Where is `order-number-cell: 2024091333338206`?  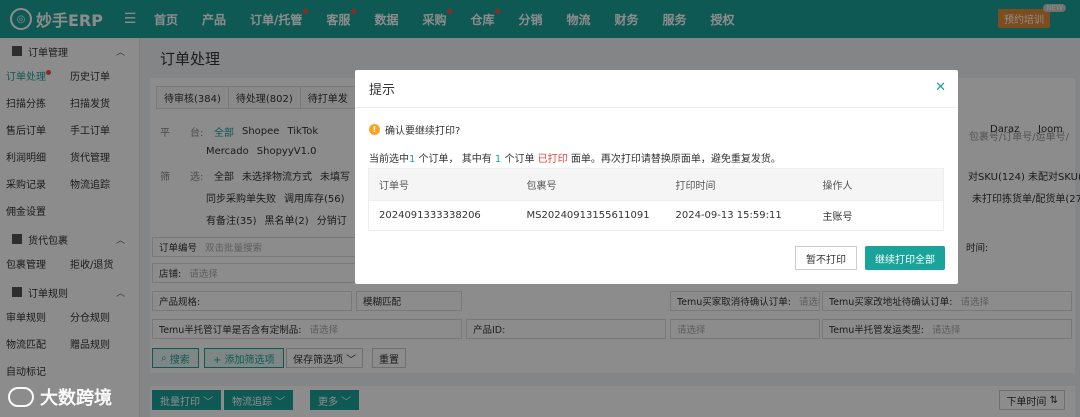 order-number-cell: 2024091333338206 is located at coordinates (442, 215).